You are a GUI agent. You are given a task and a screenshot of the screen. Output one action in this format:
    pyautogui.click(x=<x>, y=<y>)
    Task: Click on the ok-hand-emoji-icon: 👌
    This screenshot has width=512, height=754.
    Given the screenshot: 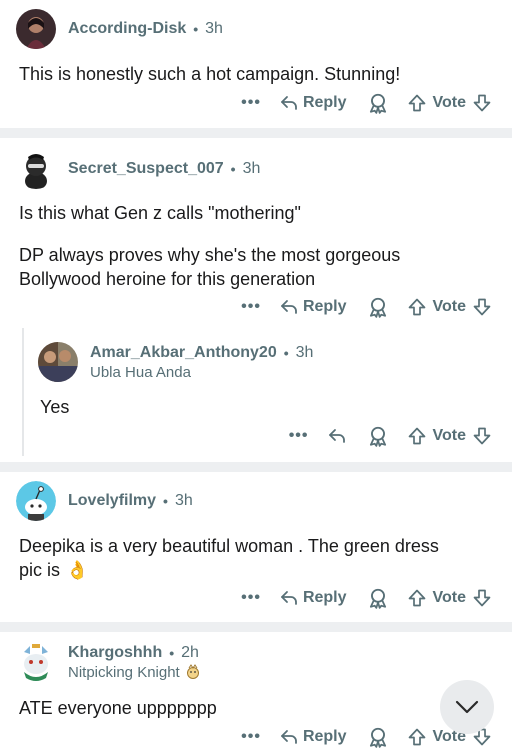 What is the action you would take?
    pyautogui.click(x=77, y=570)
    